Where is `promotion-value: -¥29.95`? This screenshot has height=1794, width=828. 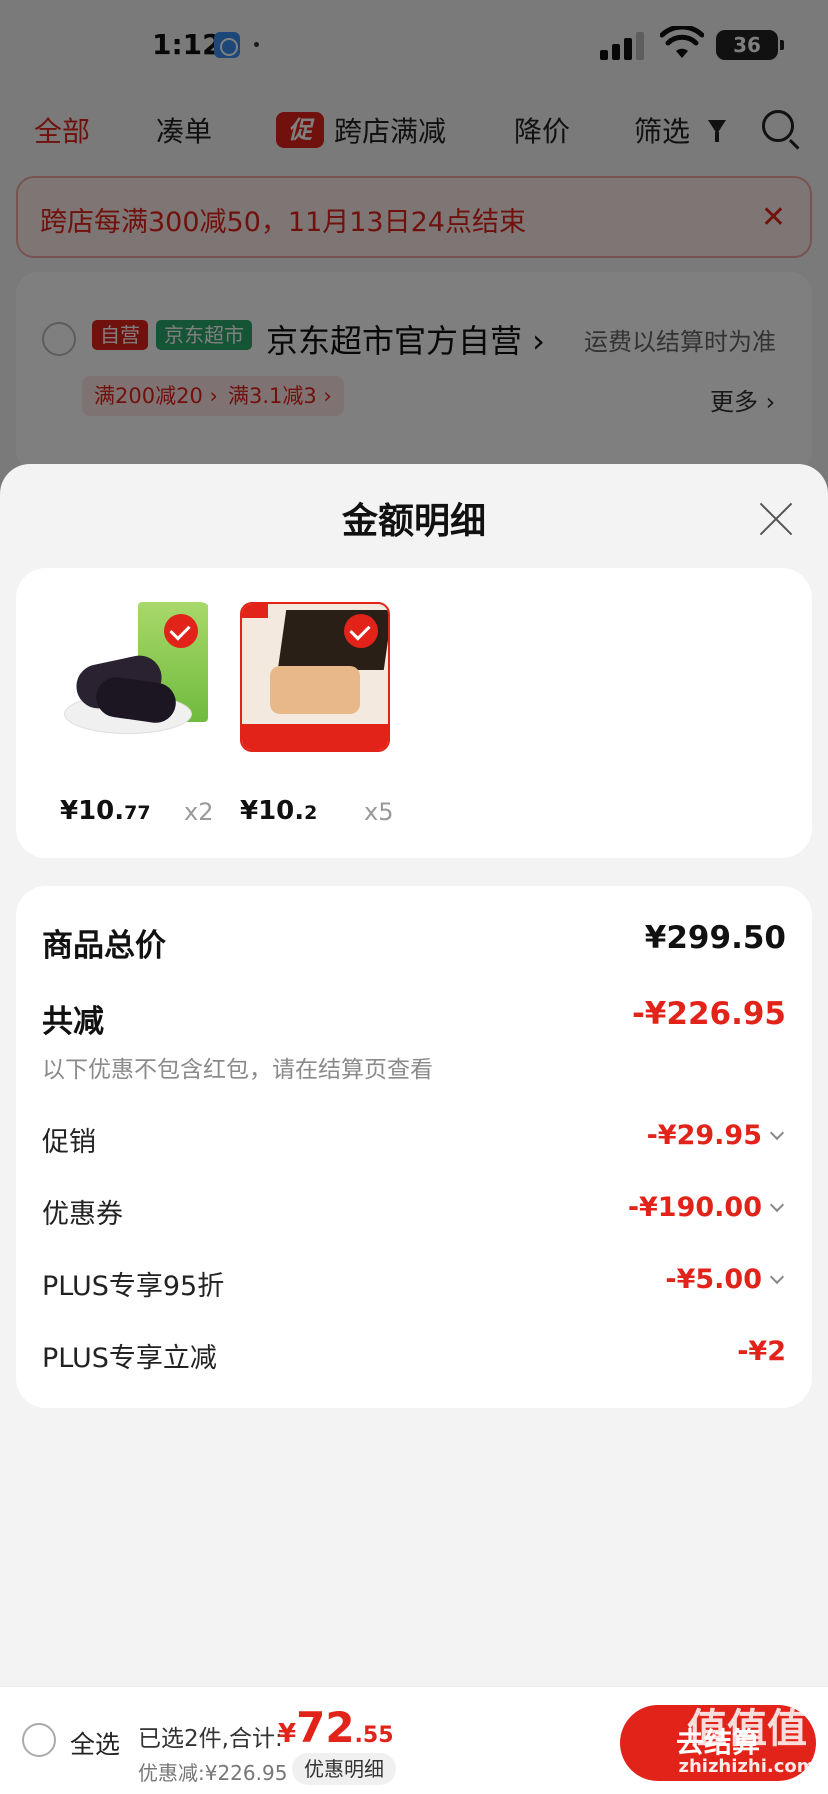 promotion-value: -¥29.95 is located at coordinates (704, 1135).